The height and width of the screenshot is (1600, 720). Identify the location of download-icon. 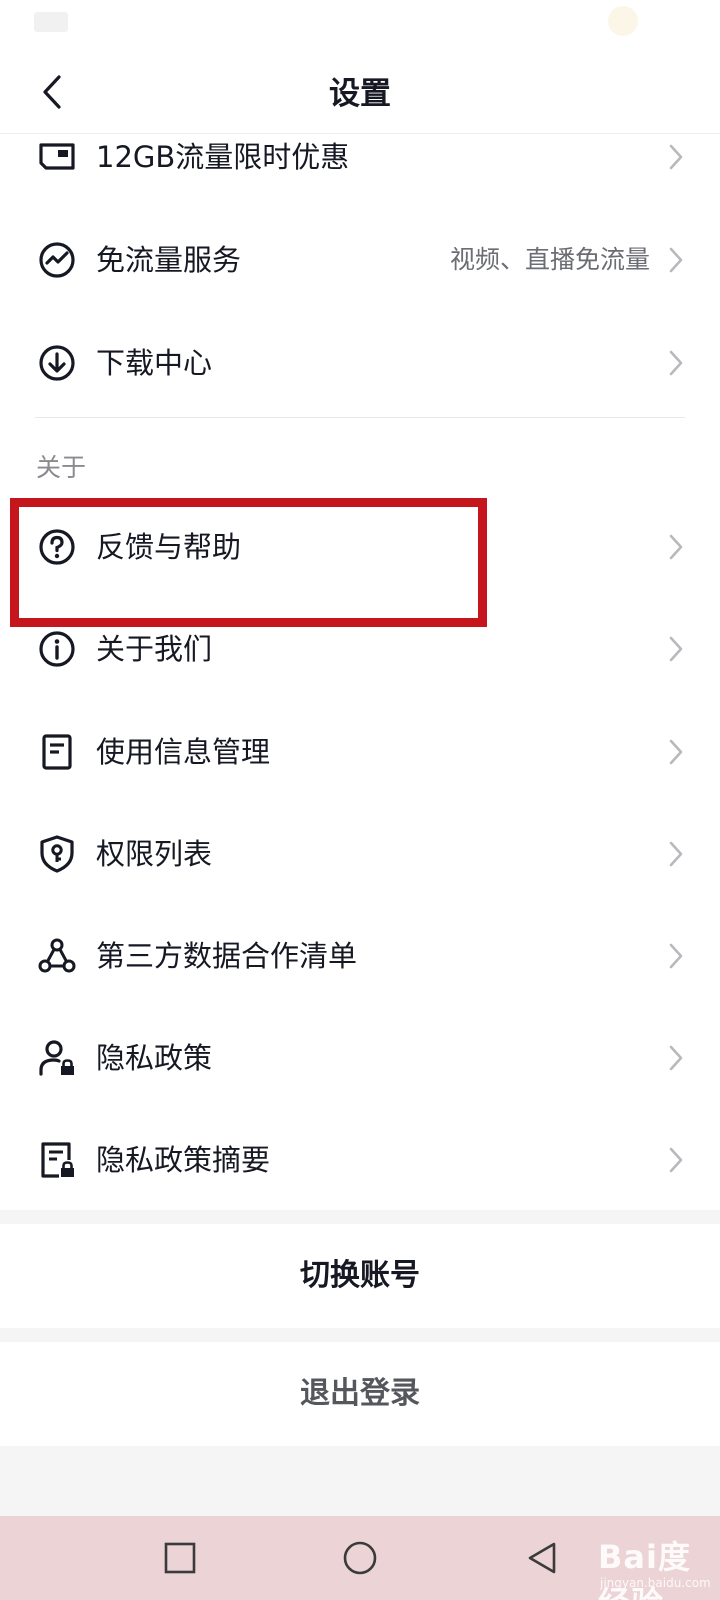
(57, 363).